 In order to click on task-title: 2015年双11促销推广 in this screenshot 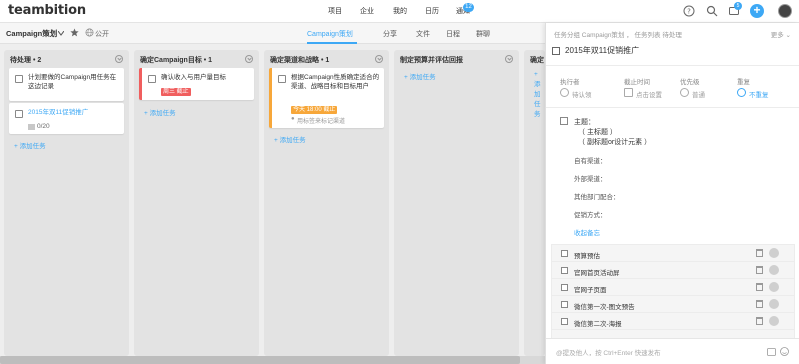, I will do `click(58, 112)`.